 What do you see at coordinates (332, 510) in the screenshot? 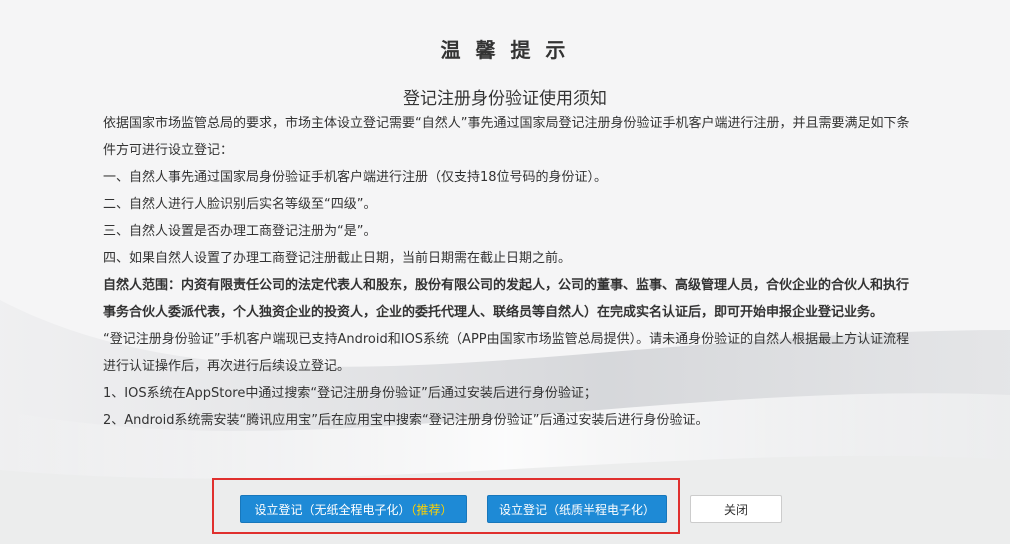
I see `paperless-button-label: 设立登记（无纸全程电子化）` at bounding box center [332, 510].